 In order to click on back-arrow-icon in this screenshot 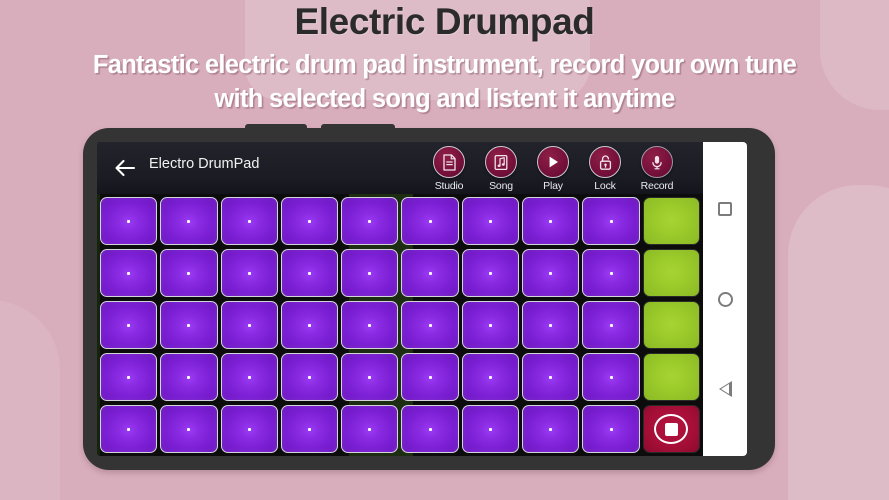, I will do `click(125, 168)`.